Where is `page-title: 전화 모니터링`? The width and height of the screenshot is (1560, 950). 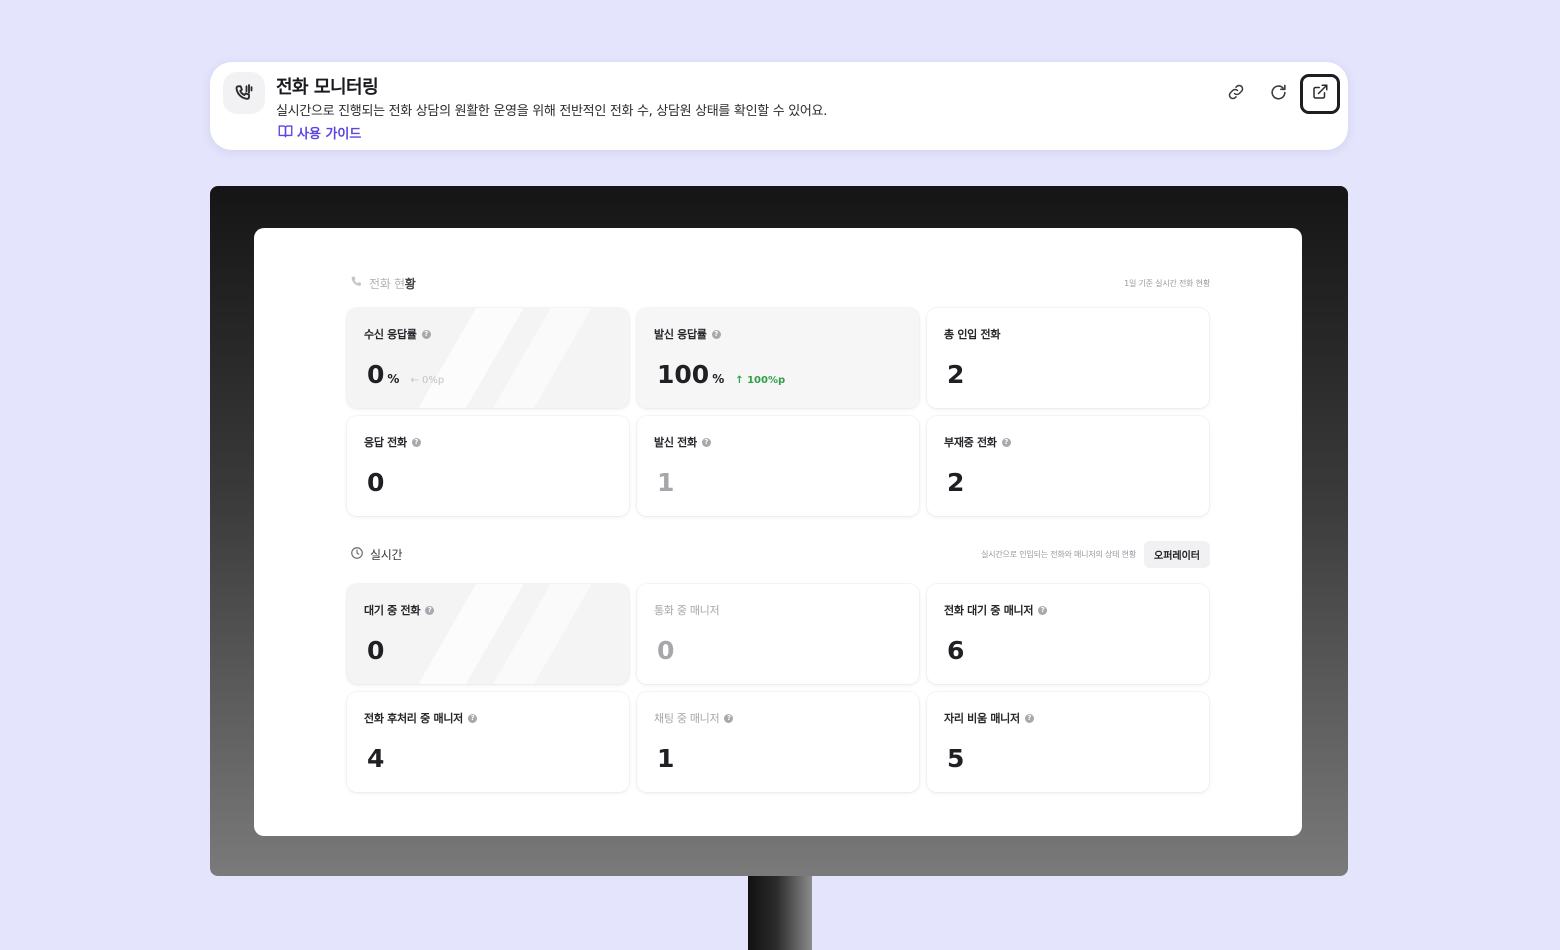 page-title: 전화 모니터링 is located at coordinates (327, 87).